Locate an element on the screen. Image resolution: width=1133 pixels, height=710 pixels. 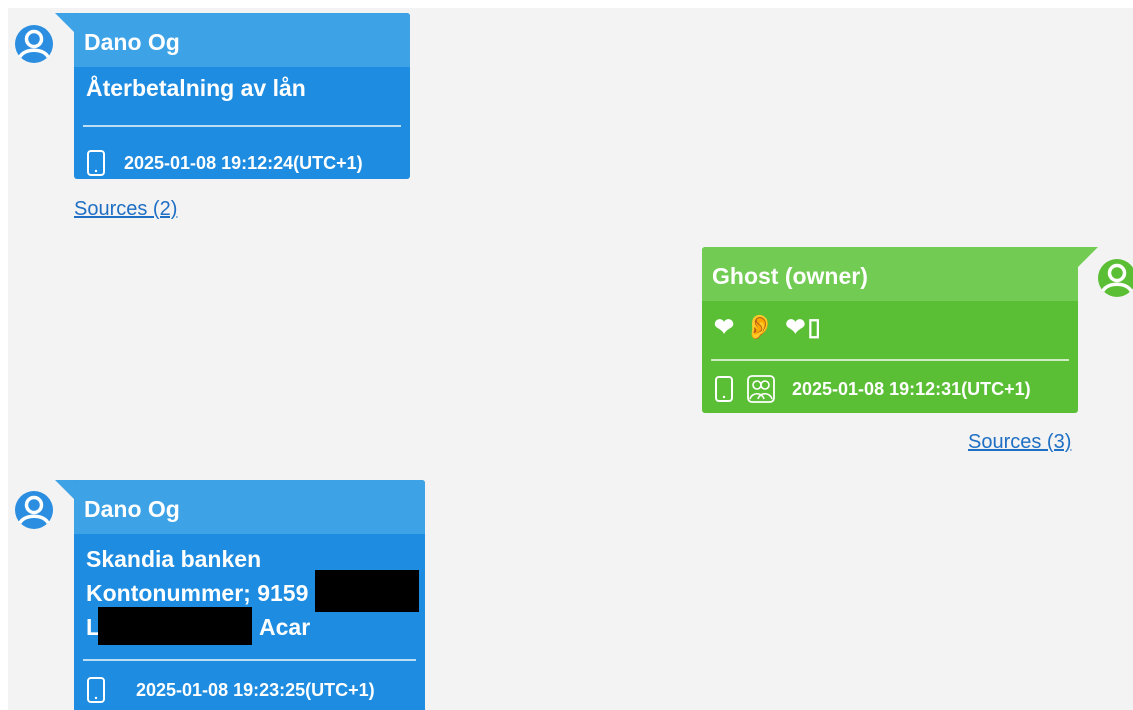
group-icon is located at coordinates (761, 389).